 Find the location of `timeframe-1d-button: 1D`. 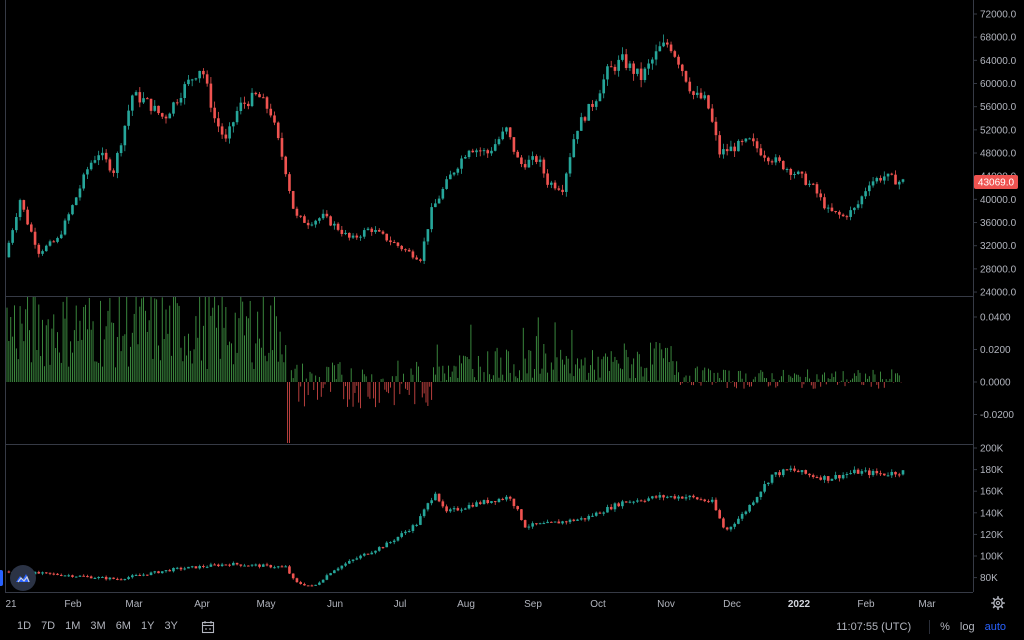

timeframe-1d-button: 1D is located at coordinates (24, 626).